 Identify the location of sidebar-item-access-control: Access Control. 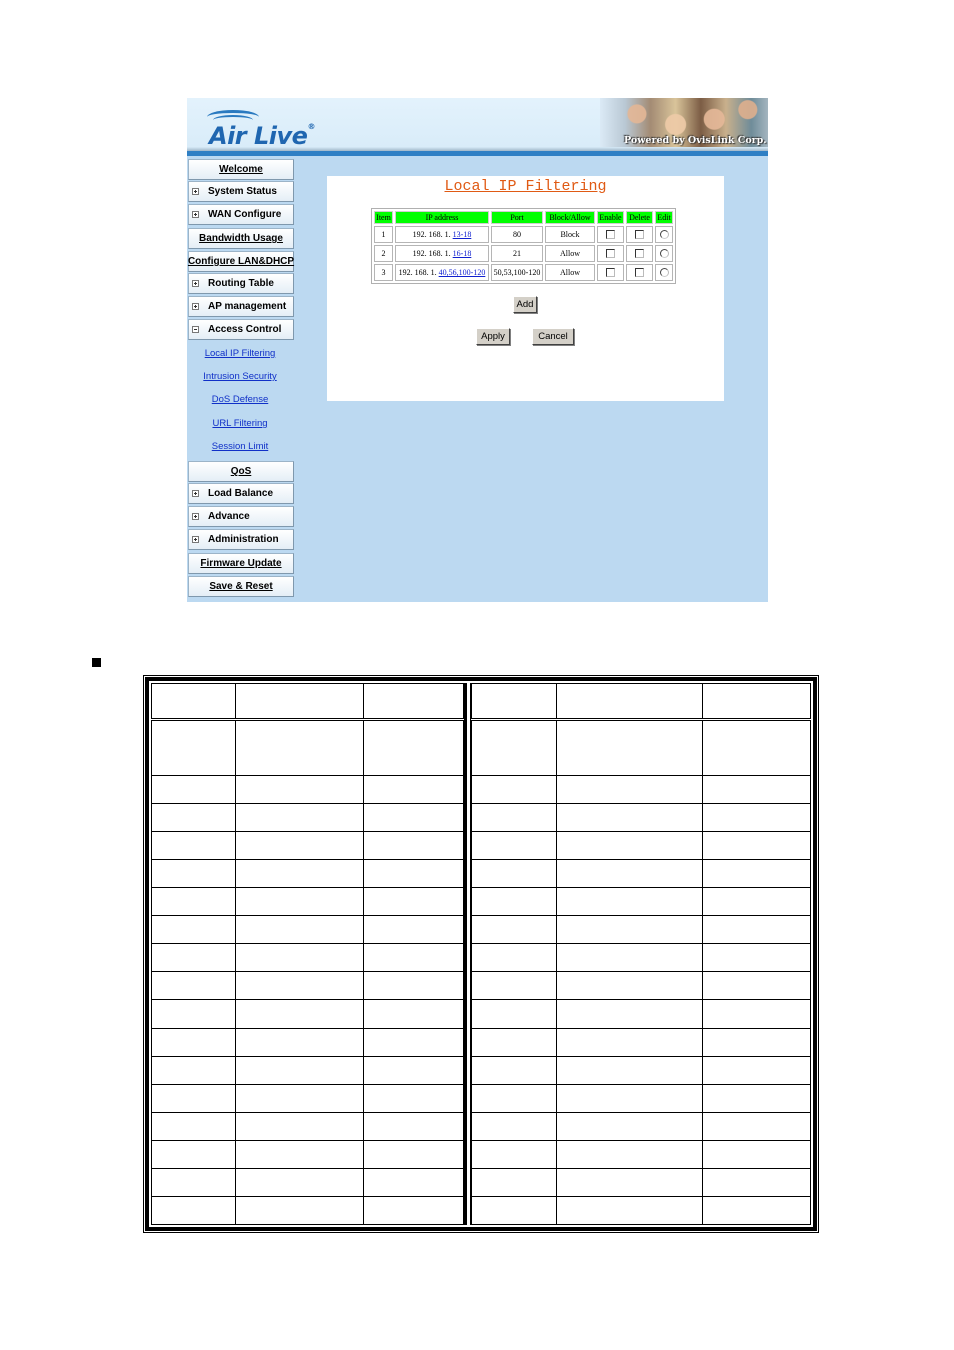
(241, 329).